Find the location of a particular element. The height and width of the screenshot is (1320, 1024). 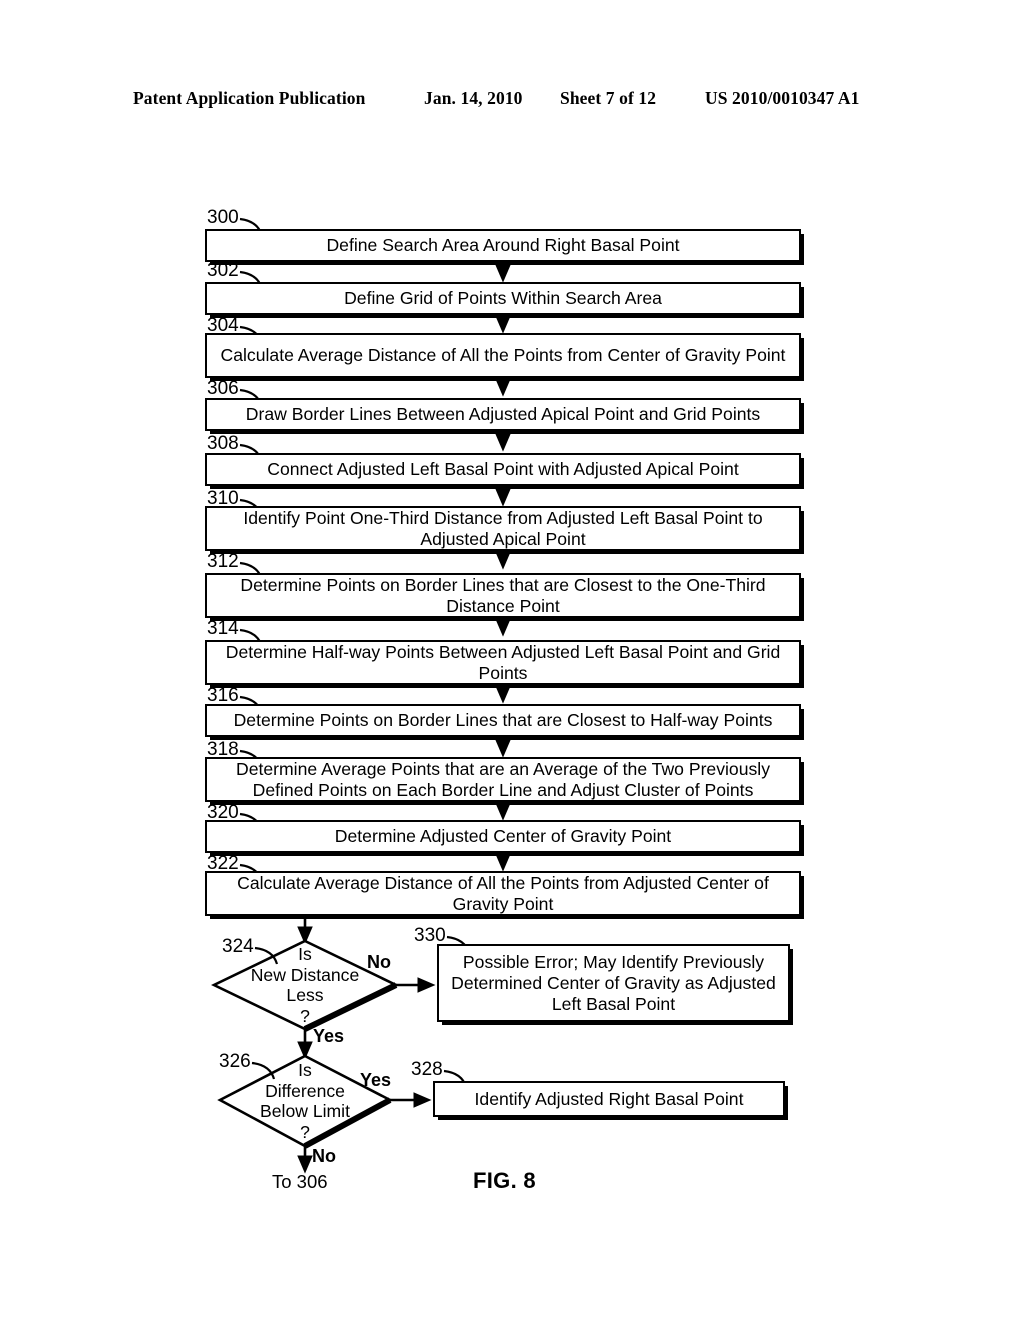

decision-324-line4: ? is located at coordinates (305, 1015).